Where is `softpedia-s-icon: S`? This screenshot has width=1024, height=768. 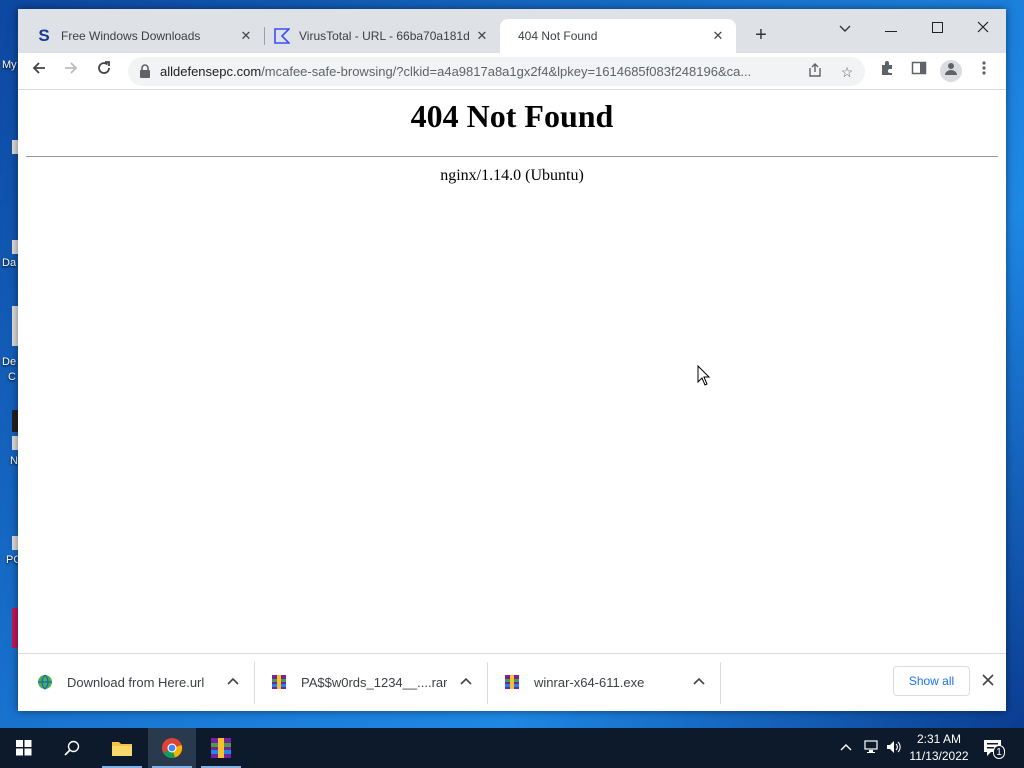 softpedia-s-icon: S is located at coordinates (44, 35).